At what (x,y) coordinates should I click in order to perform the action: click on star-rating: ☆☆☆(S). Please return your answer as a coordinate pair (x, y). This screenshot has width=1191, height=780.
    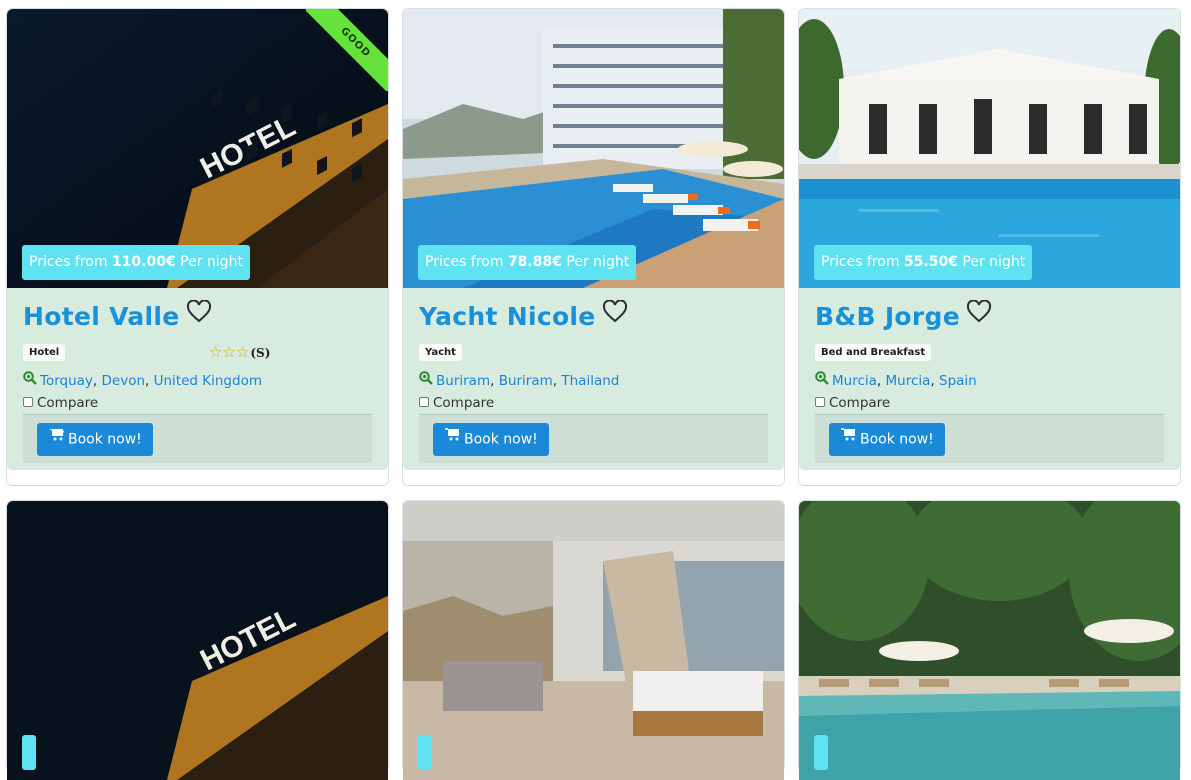
    Looking at the image, I should click on (239, 352).